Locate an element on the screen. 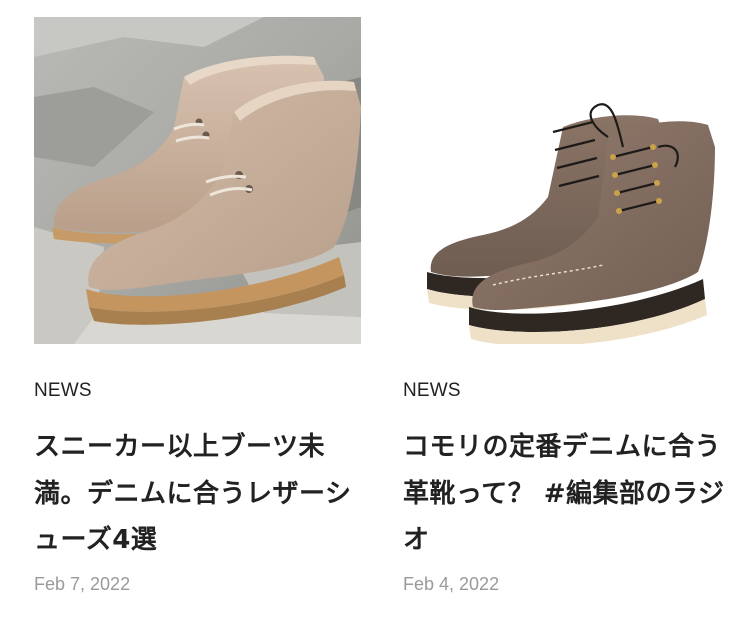 The width and height of the screenshot is (756, 632). article-date: Feb 7, 2022 is located at coordinates (82, 584).